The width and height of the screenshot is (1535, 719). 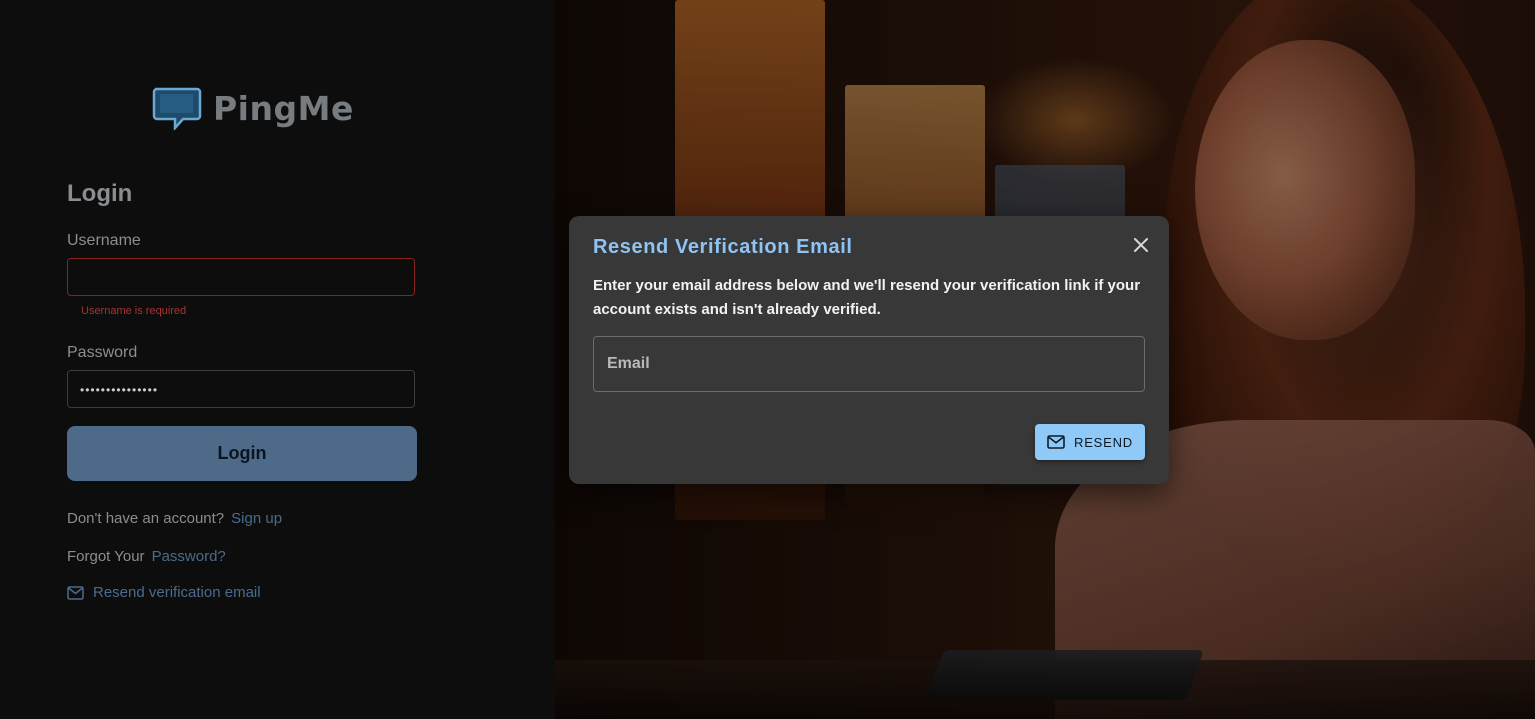 What do you see at coordinates (100, 193) in the screenshot?
I see `login-heading: Login` at bounding box center [100, 193].